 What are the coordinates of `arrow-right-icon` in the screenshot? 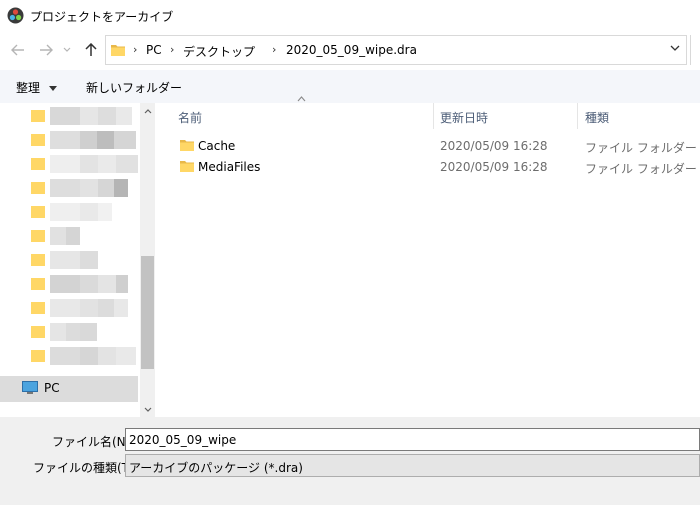 It's located at (46, 50).